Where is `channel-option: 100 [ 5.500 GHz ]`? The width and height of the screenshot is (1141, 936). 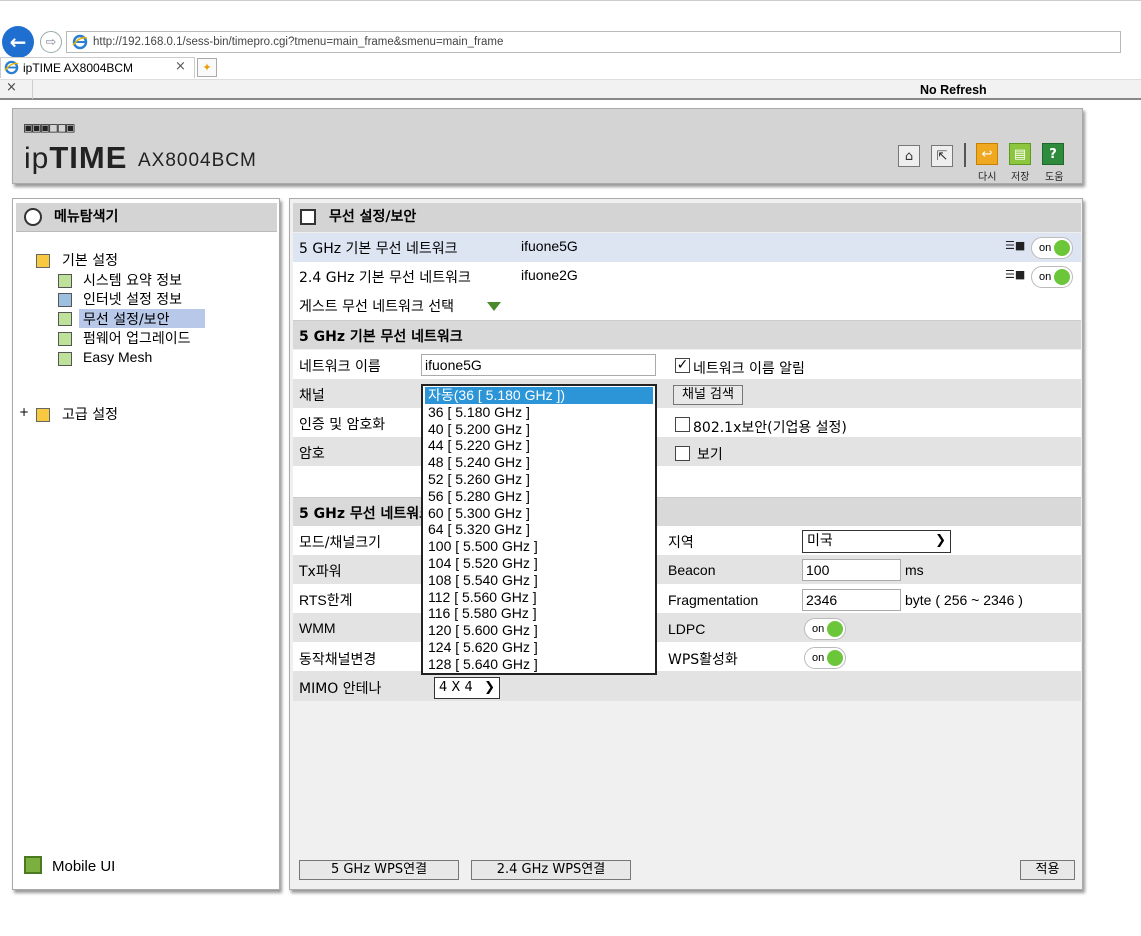 channel-option: 100 [ 5.500 GHz ] is located at coordinates (539, 546).